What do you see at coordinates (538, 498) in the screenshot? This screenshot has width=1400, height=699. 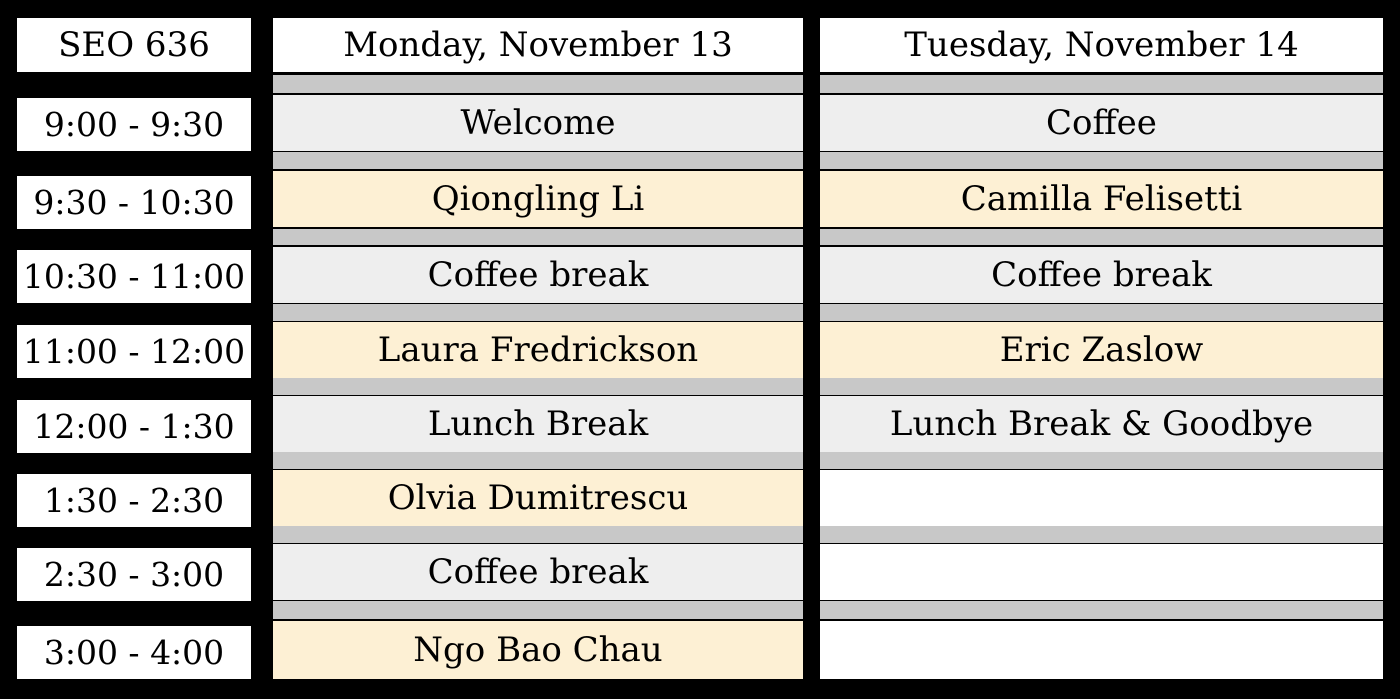 I see `monday-session: Olvia Dumitrescu` at bounding box center [538, 498].